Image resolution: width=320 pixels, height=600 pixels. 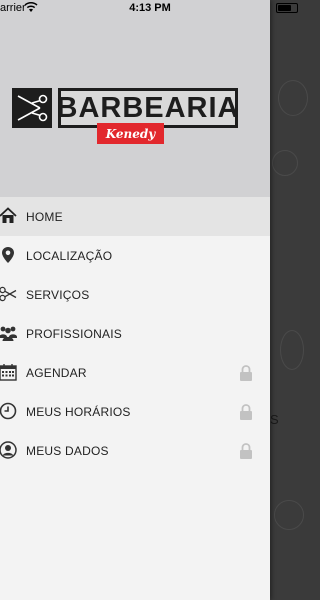 I want to click on scissors-logo-icon, so click(x=32, y=108).